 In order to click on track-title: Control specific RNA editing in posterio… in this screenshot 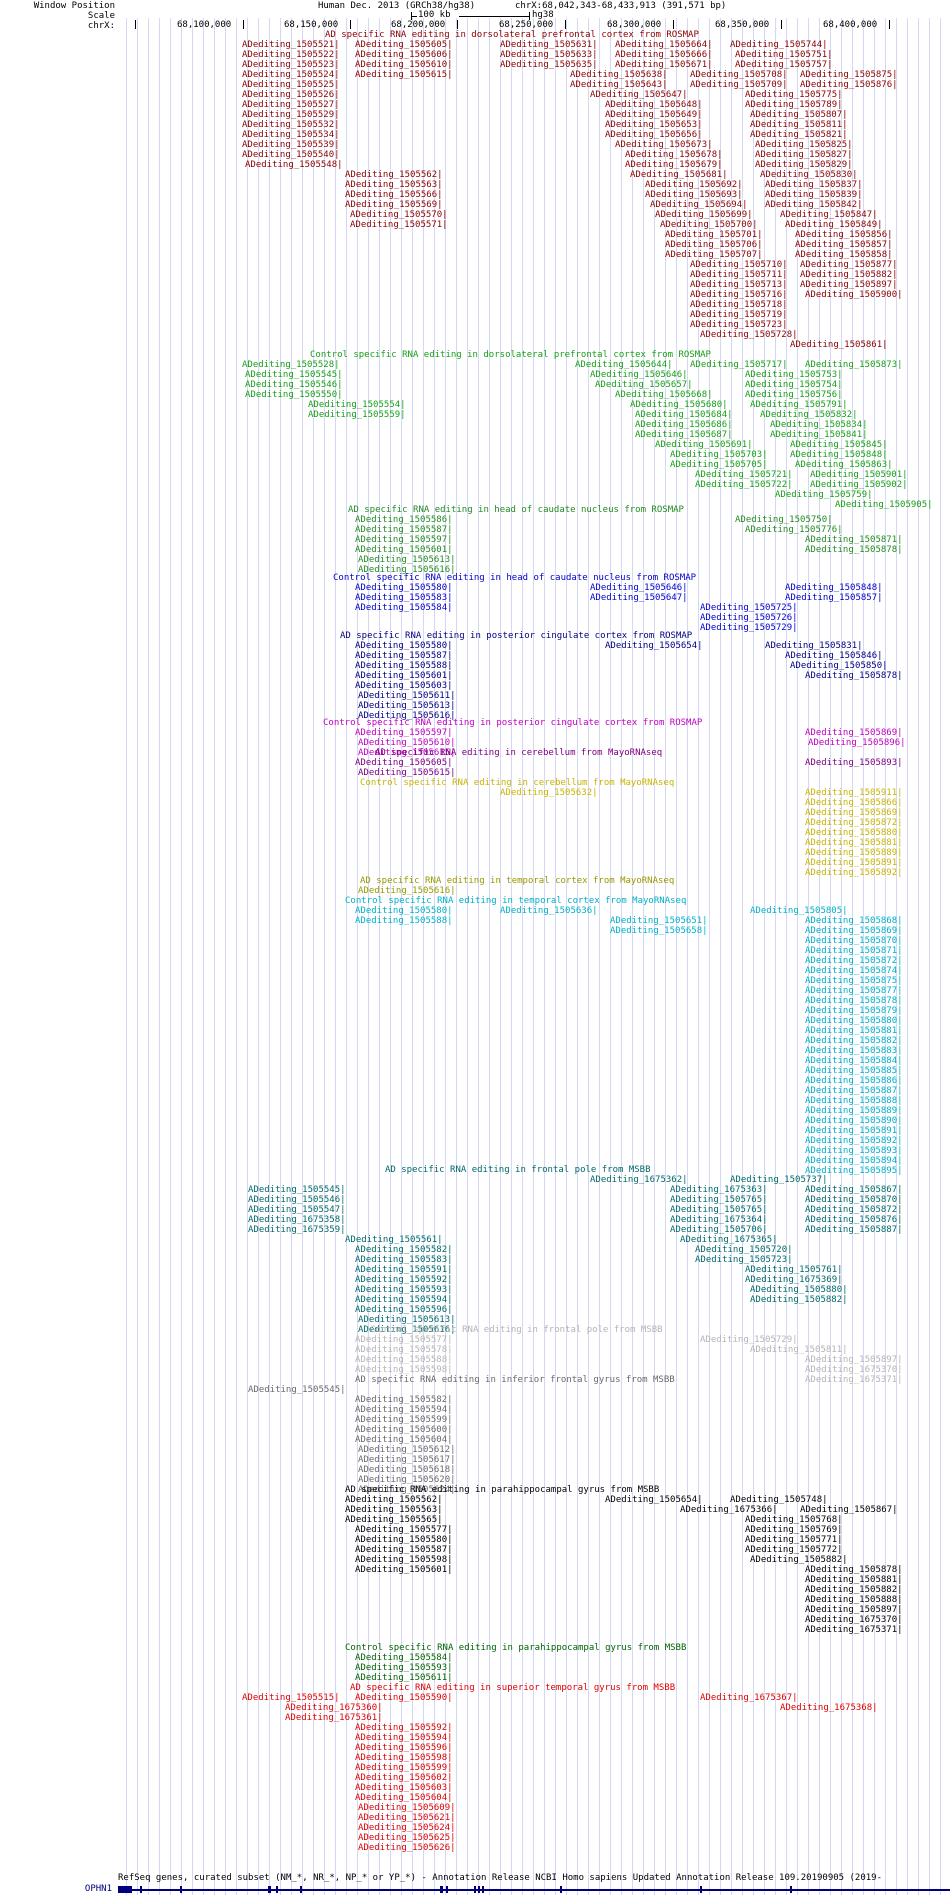, I will do `click(512, 723)`.